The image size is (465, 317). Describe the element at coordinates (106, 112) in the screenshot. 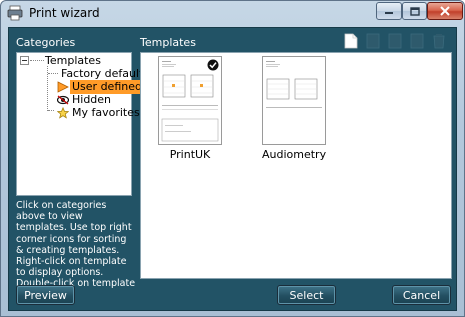

I see `tree-item-label: My favorites` at that location.